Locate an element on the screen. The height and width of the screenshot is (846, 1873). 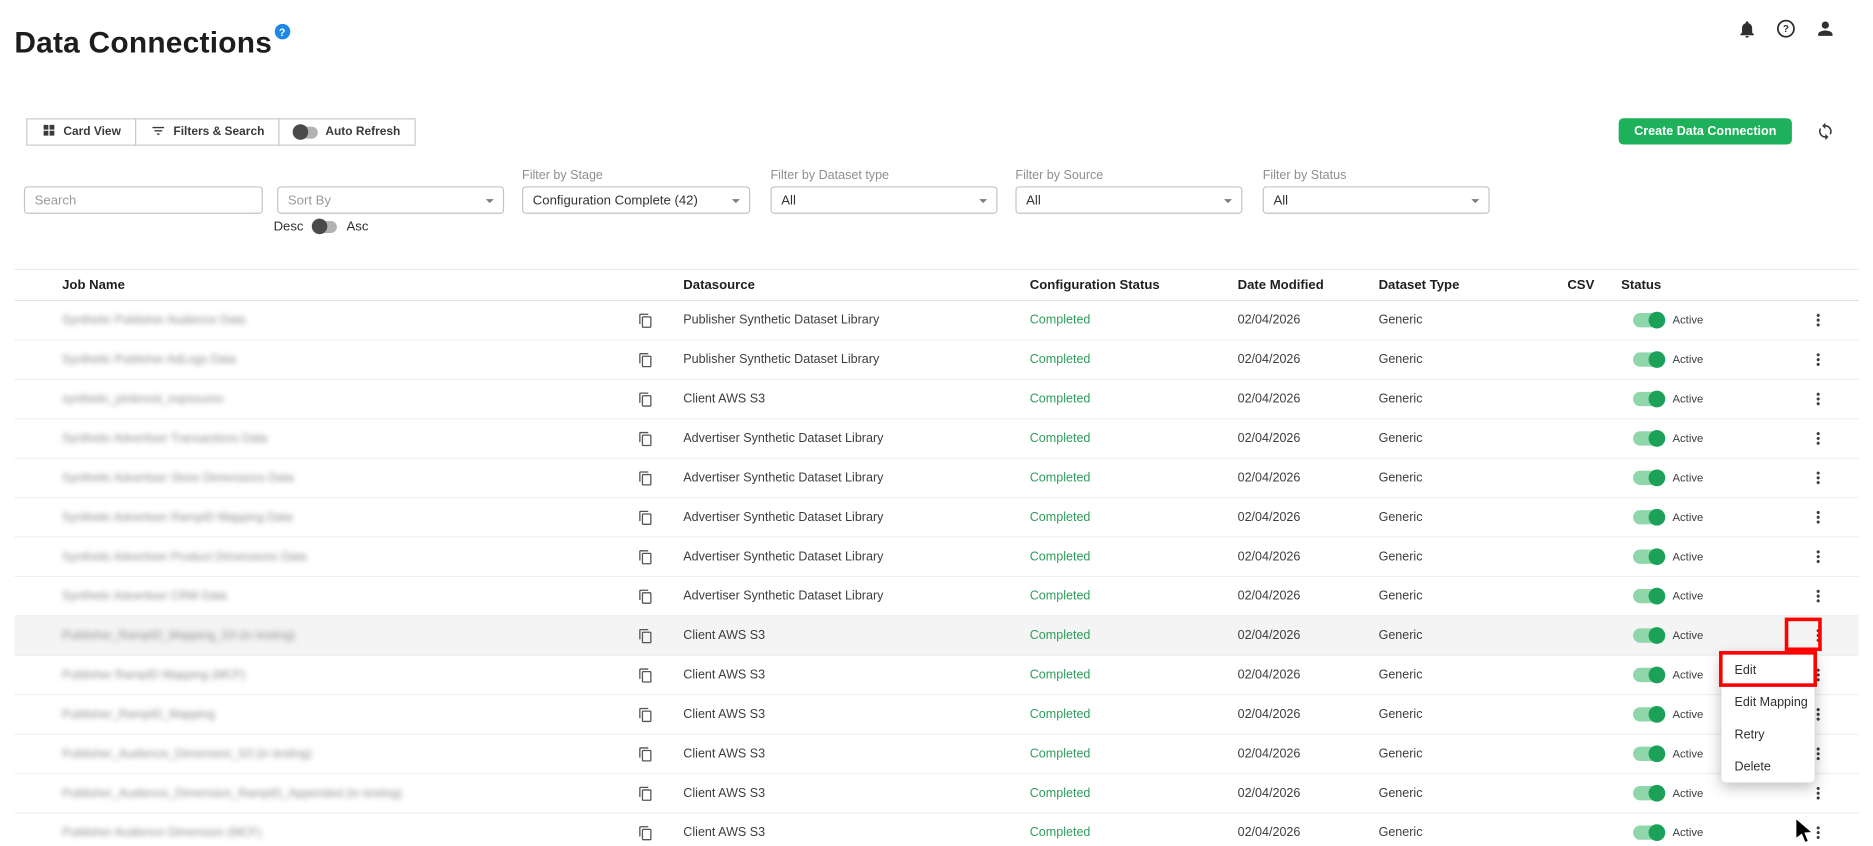
card-view-button: Card View is located at coordinates (81, 132).